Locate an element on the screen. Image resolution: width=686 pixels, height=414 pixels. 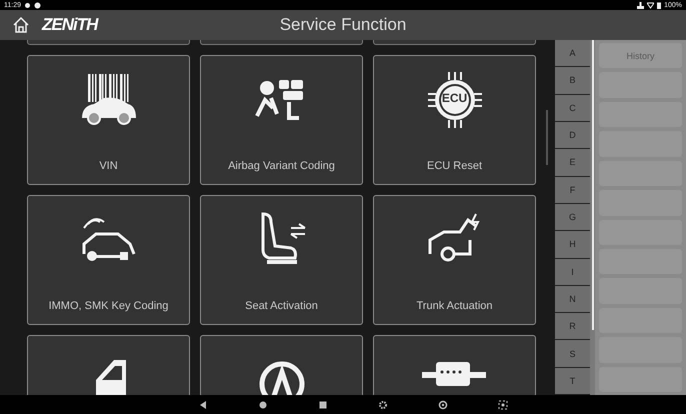
index-letter: R is located at coordinates (572, 326).